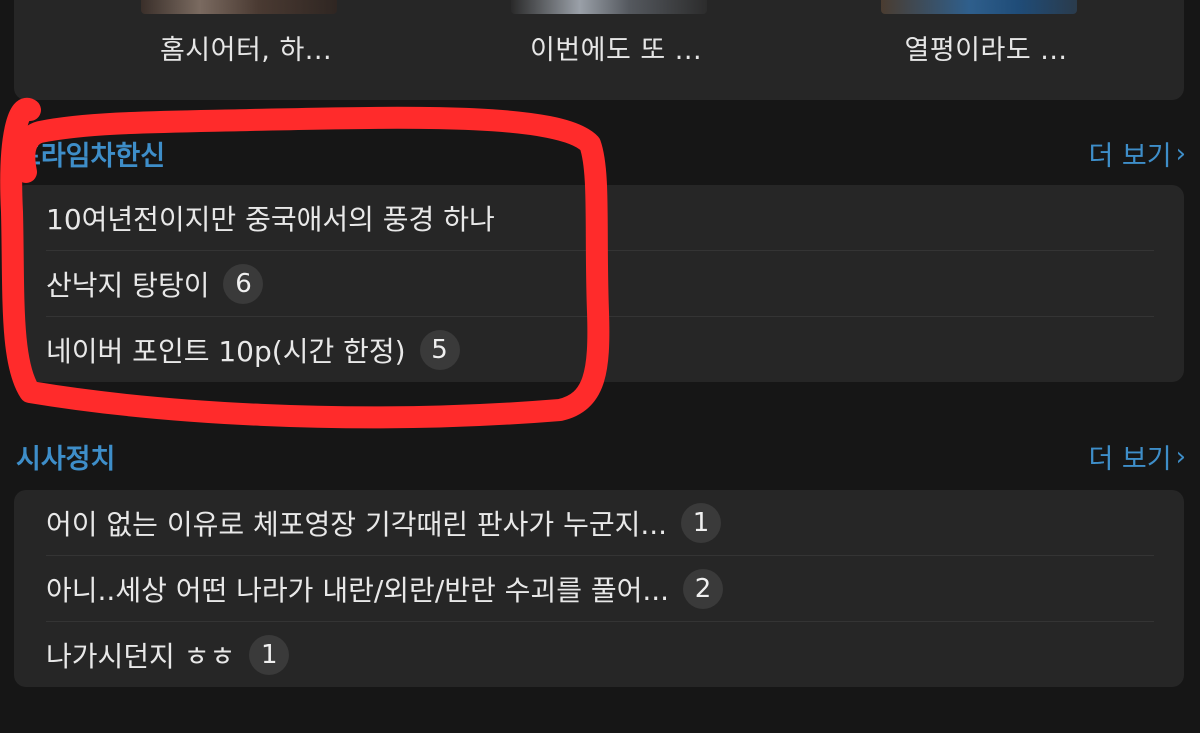  Describe the element at coordinates (600, 654) in the screenshot. I see `list-item: 나가시던지 ㅎㅎ 1` at that location.